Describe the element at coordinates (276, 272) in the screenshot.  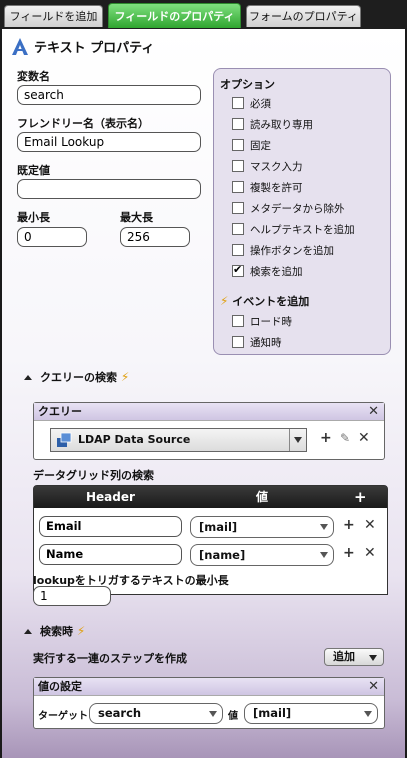
I see `add-search-label: 検索を追加` at that location.